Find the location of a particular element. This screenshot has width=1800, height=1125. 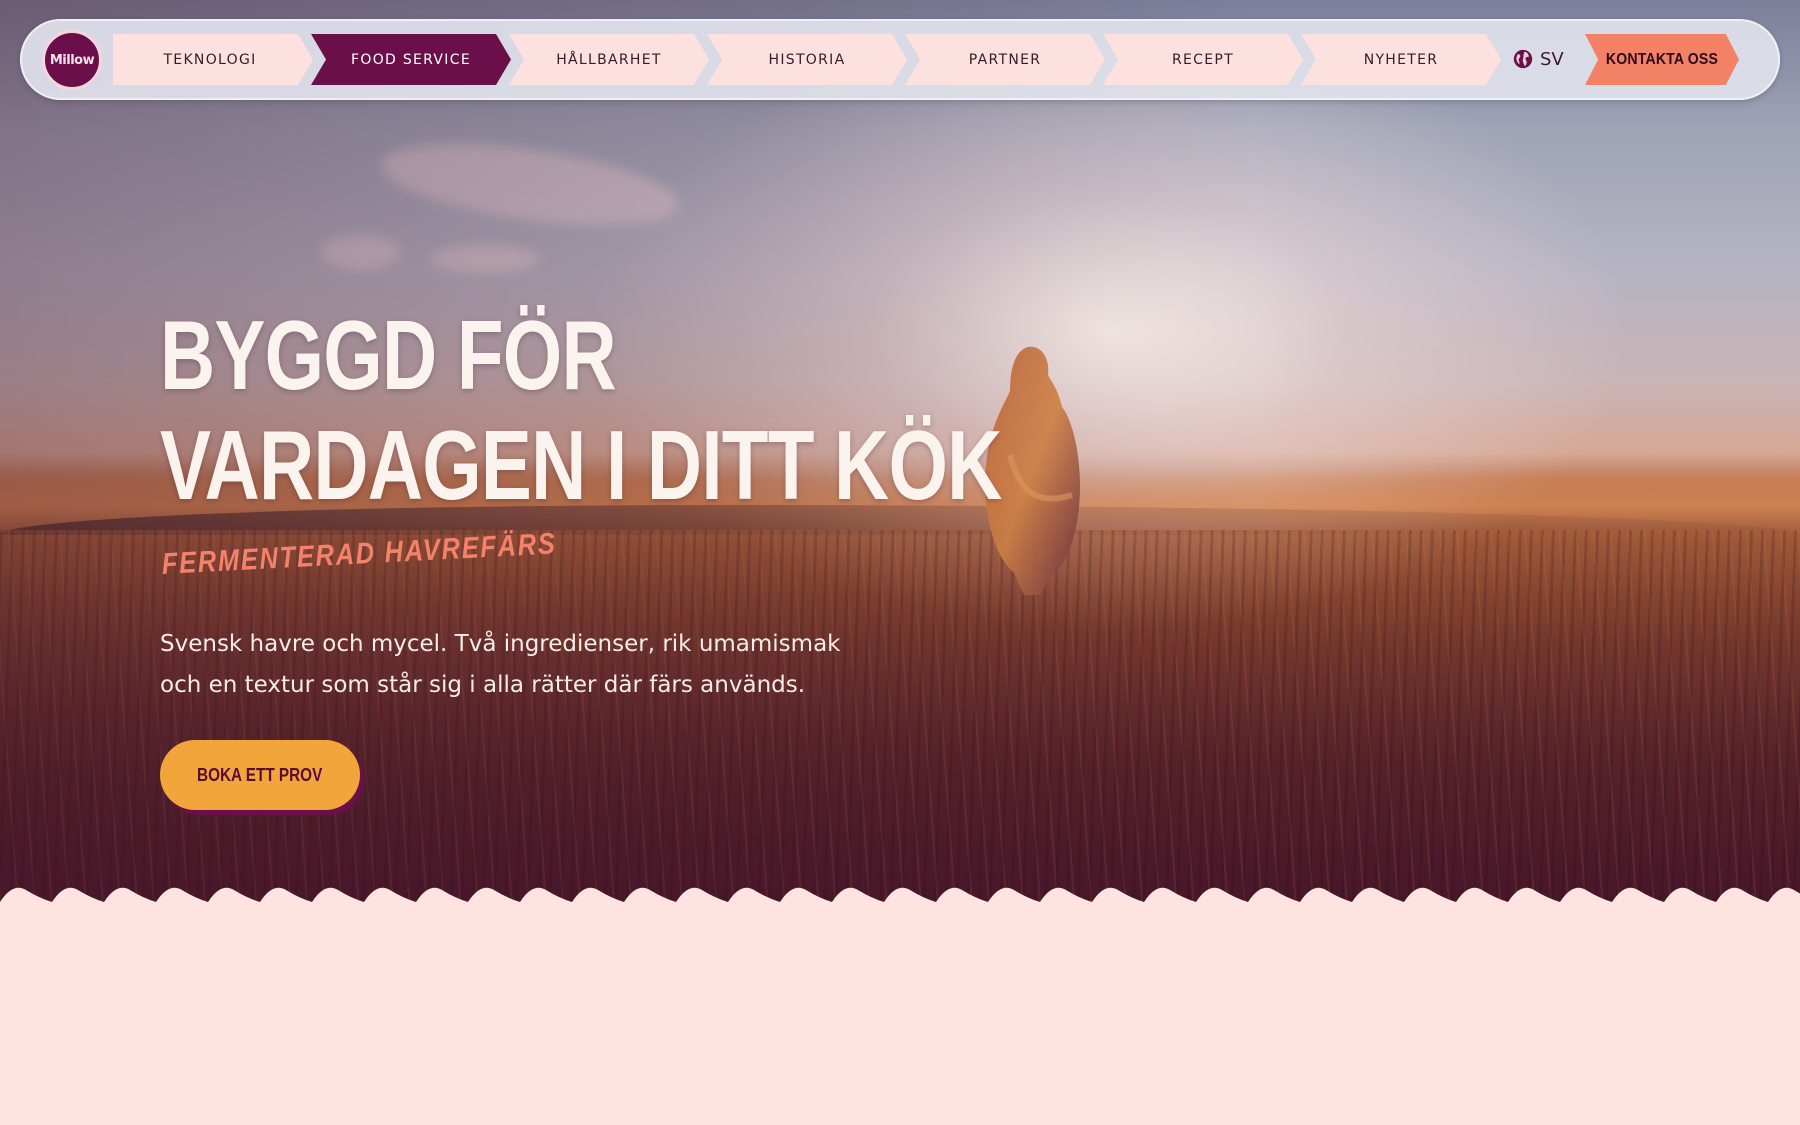

hero-headline: BYGGD FÖR VARDAGEN I DITT KÖK is located at coordinates (581, 410).